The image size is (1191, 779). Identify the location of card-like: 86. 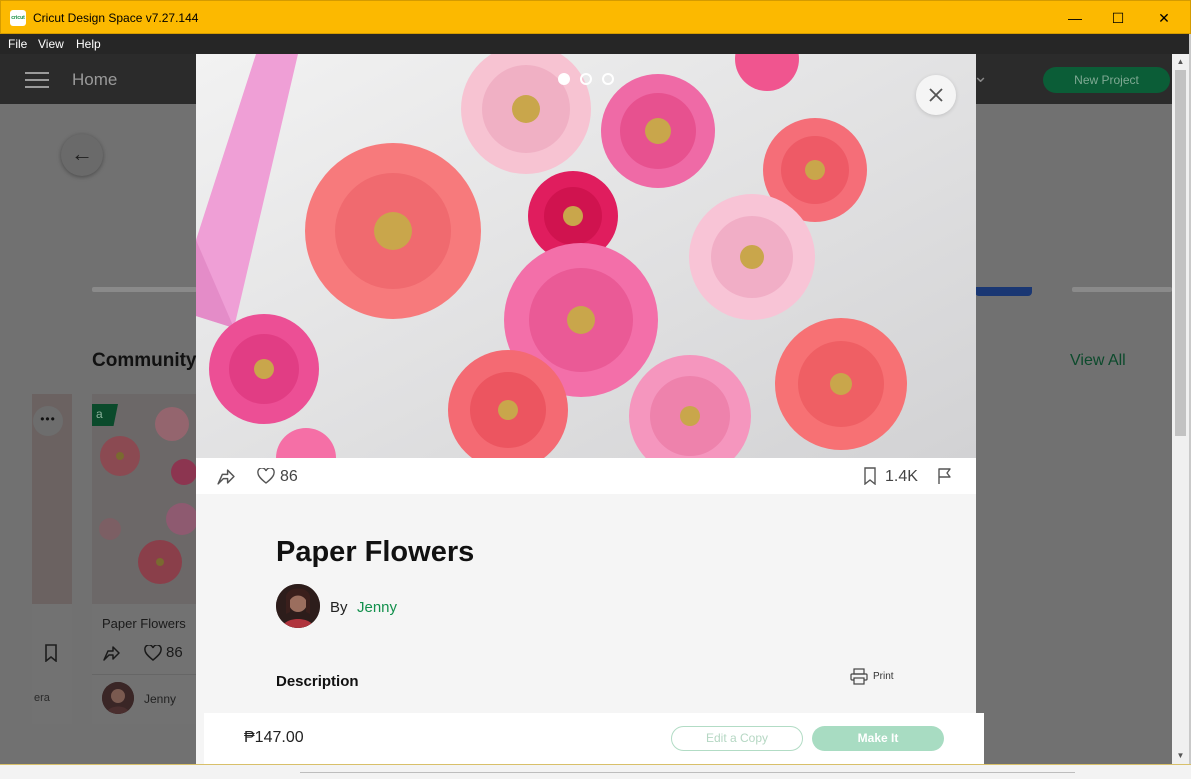
(163, 652).